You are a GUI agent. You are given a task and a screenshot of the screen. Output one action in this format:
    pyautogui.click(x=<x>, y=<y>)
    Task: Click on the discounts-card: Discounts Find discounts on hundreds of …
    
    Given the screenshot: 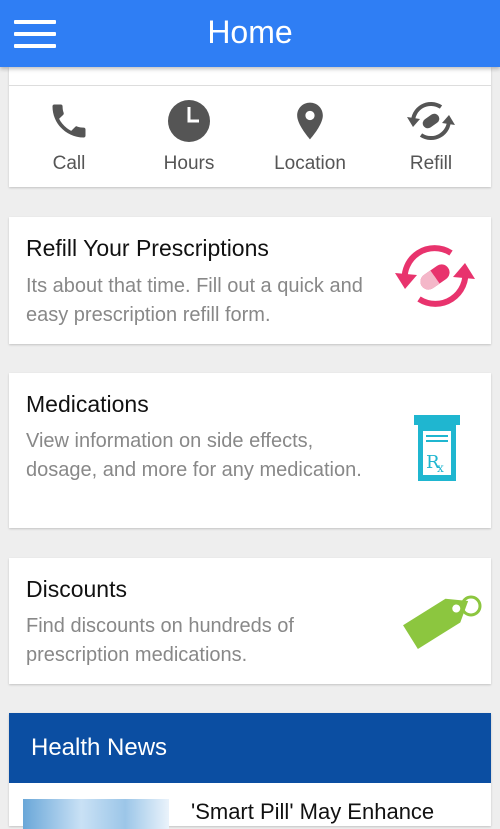 What is the action you would take?
    pyautogui.click(x=250, y=621)
    